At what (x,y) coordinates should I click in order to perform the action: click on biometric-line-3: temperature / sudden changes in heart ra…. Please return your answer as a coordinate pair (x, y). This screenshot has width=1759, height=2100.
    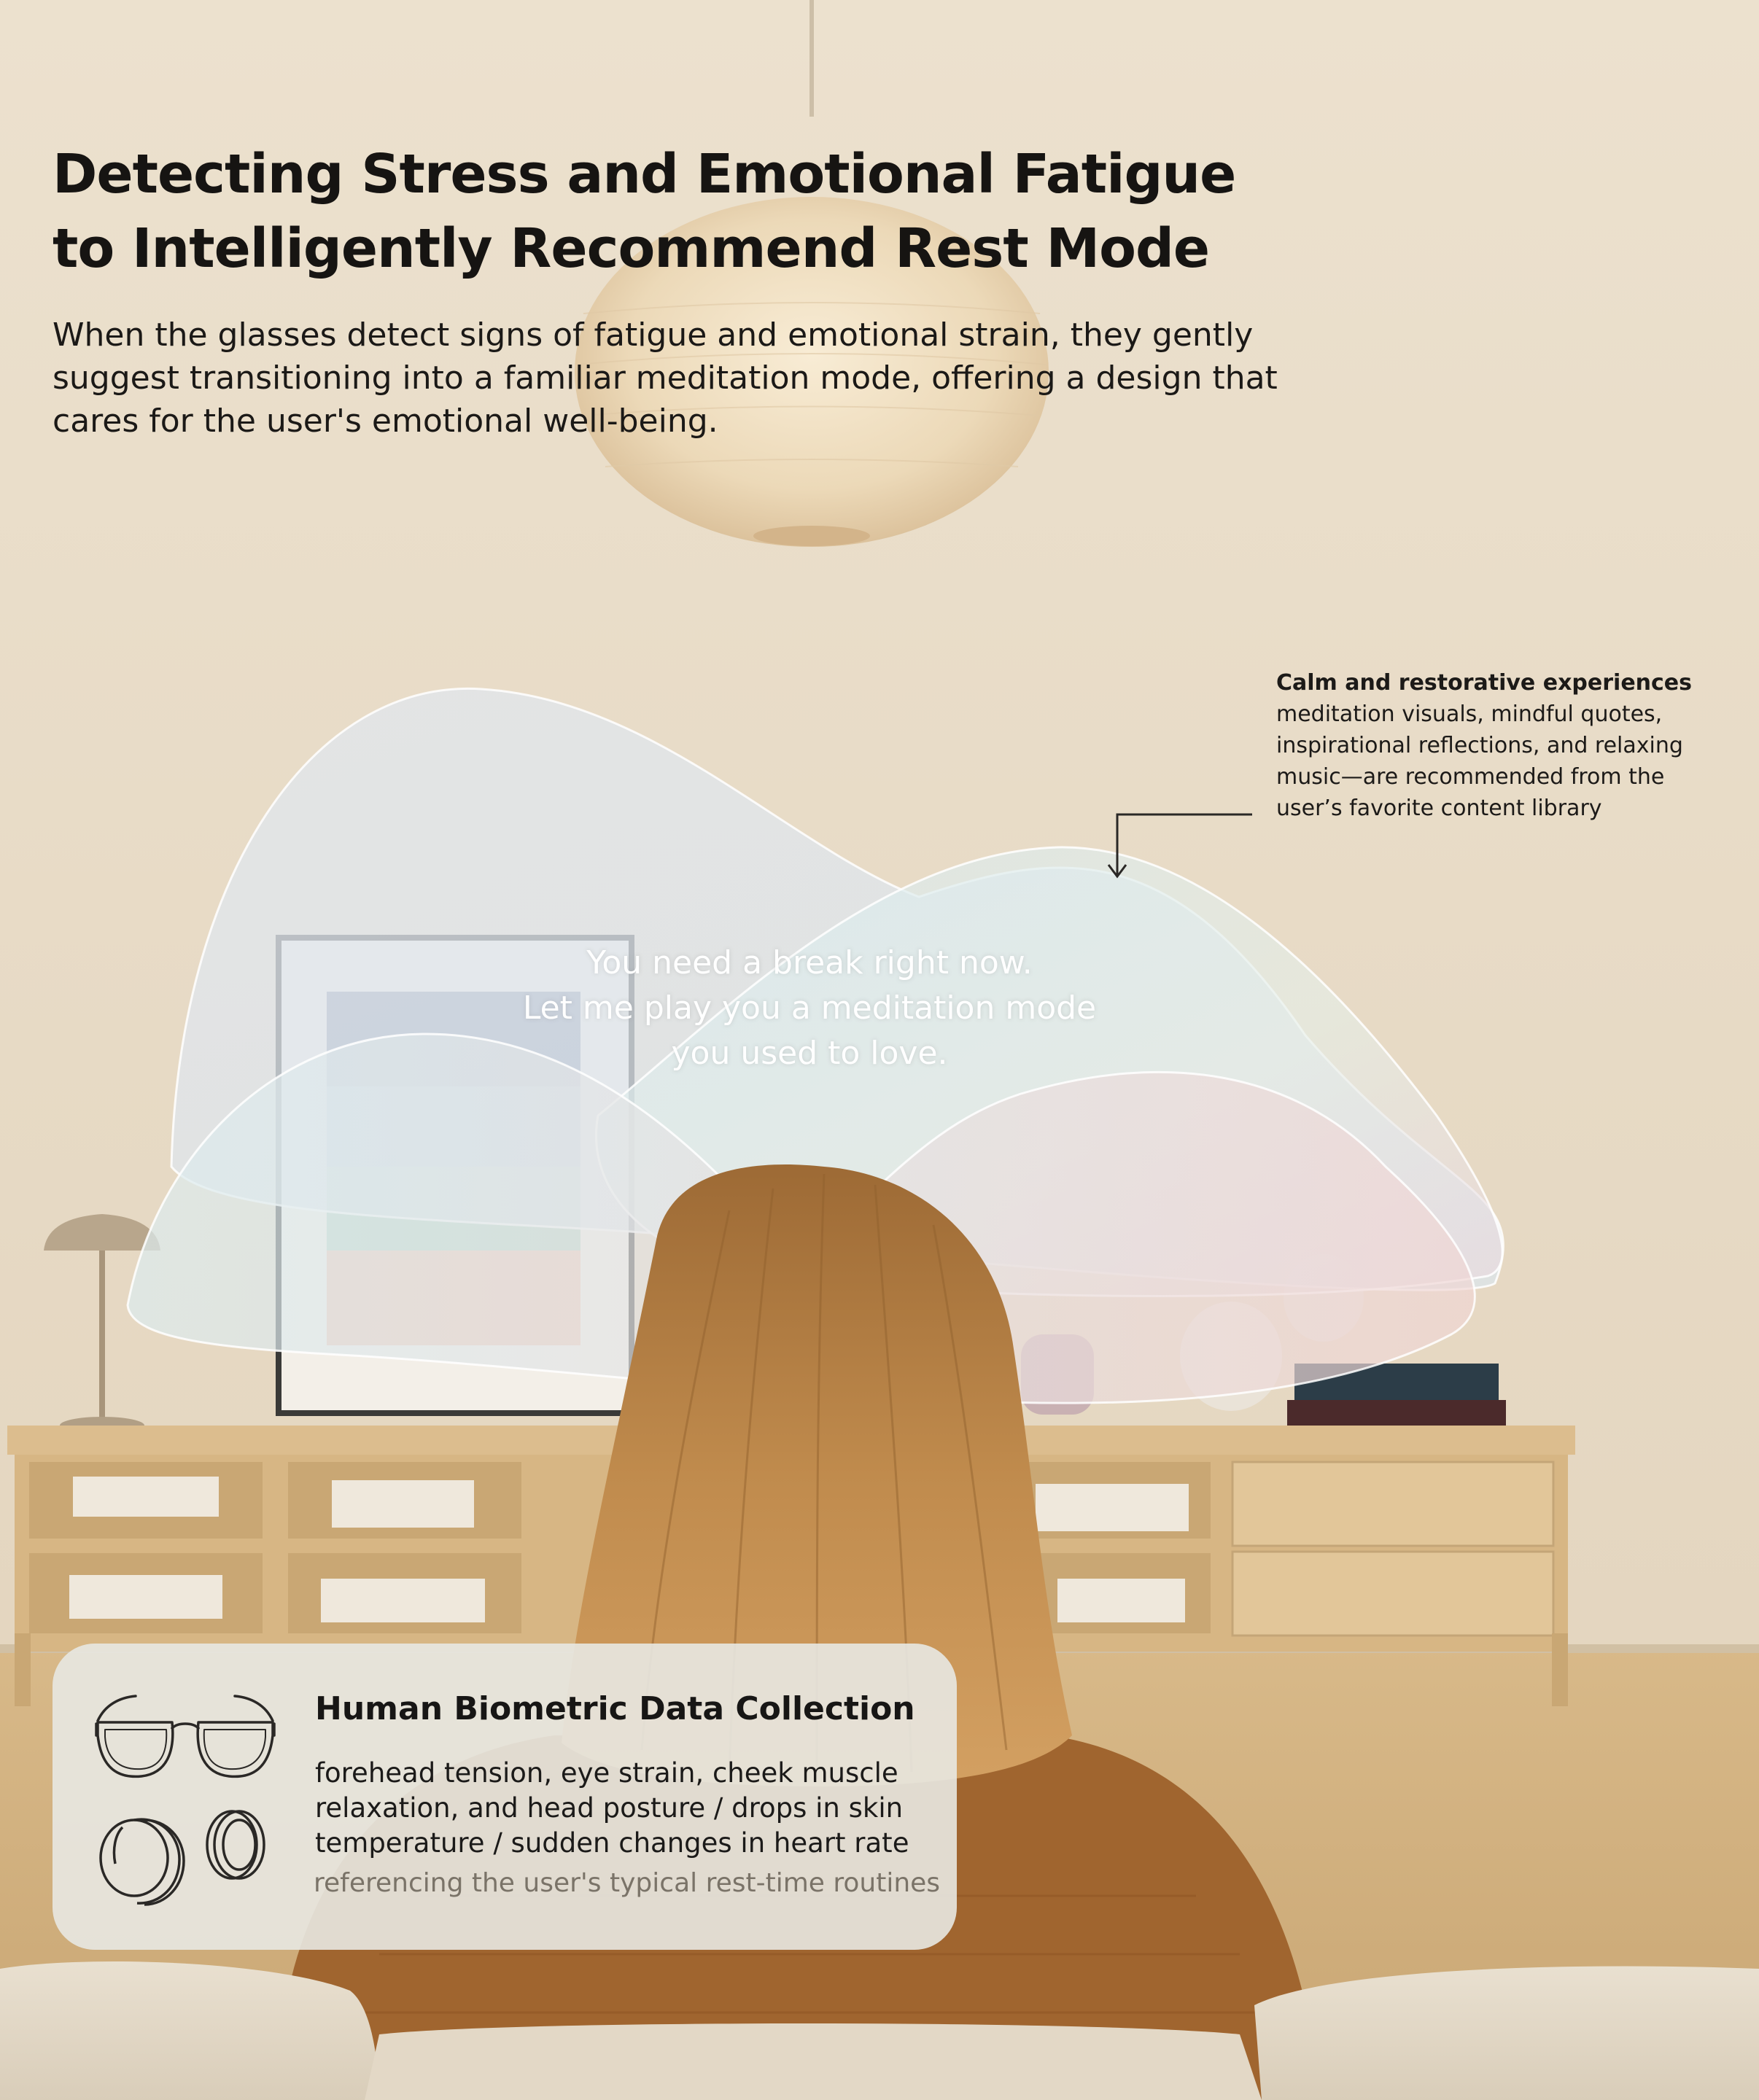
    Looking at the image, I should click on (612, 1843).